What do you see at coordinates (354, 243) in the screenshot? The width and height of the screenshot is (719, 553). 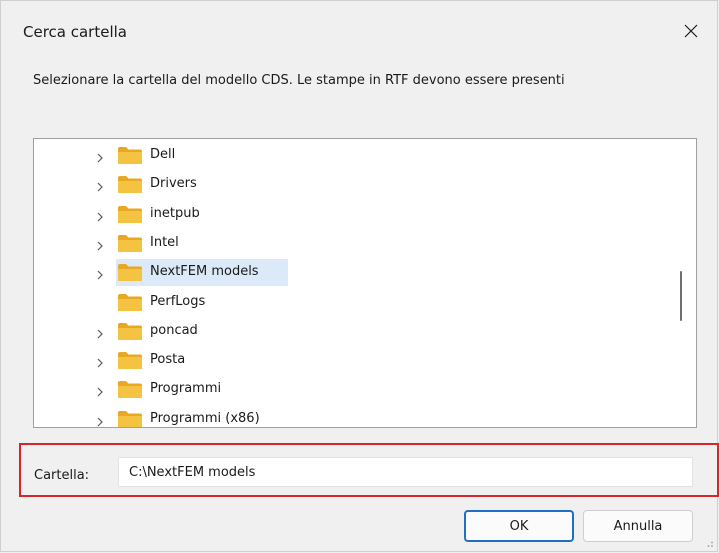 I see `tree-item: Intel` at bounding box center [354, 243].